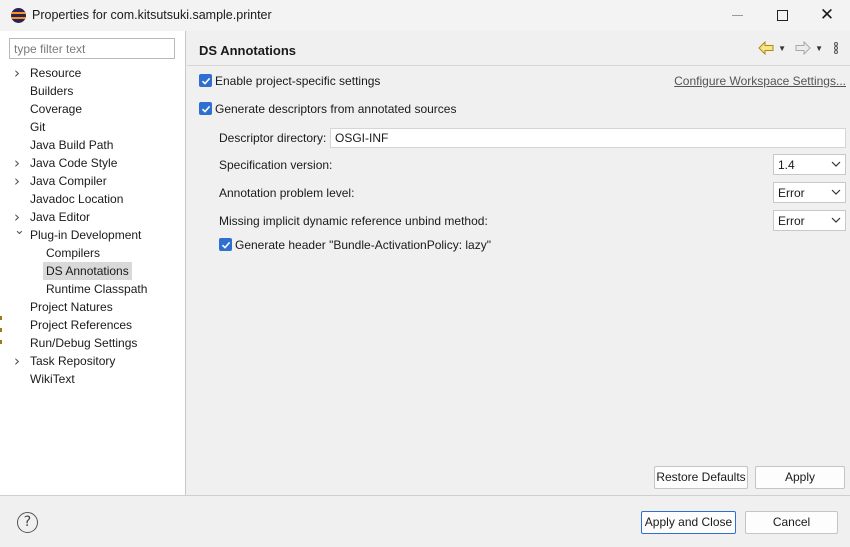  What do you see at coordinates (800, 477) in the screenshot?
I see `apply-button: Apply` at bounding box center [800, 477].